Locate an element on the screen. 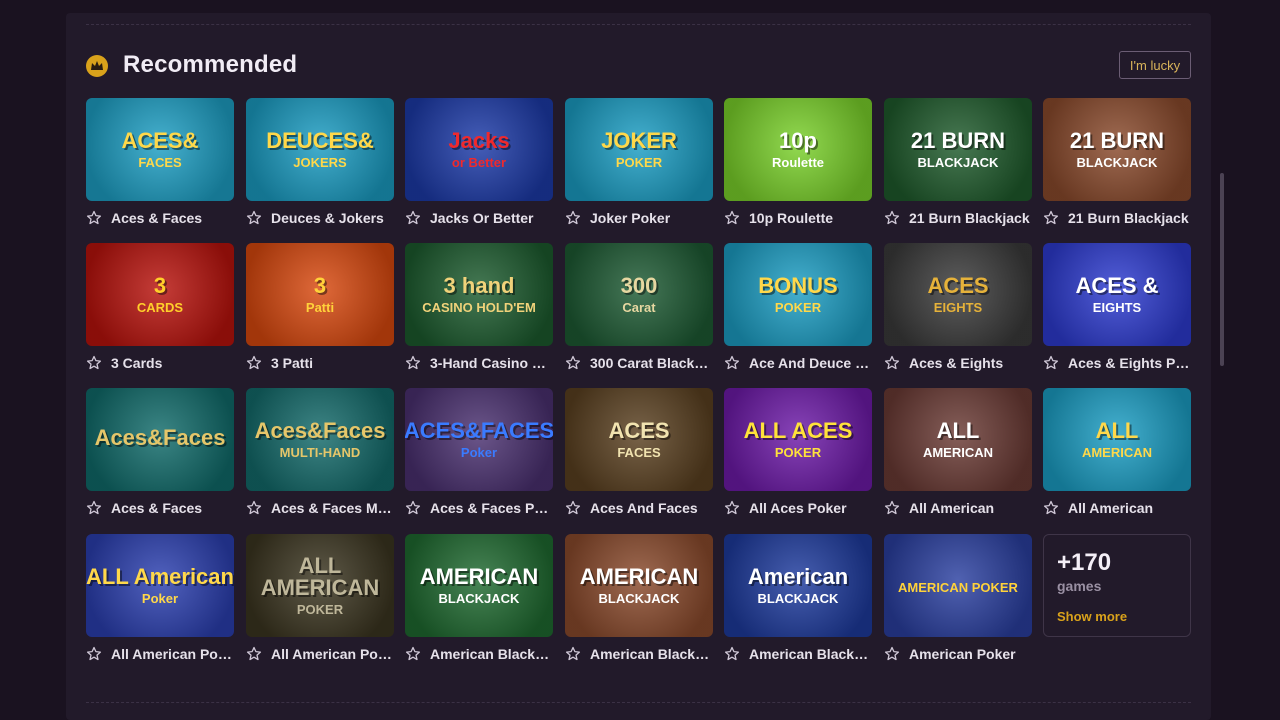 The height and width of the screenshot is (720, 1280). game-card: JOKER POKER Joker Poker is located at coordinates (639, 165).